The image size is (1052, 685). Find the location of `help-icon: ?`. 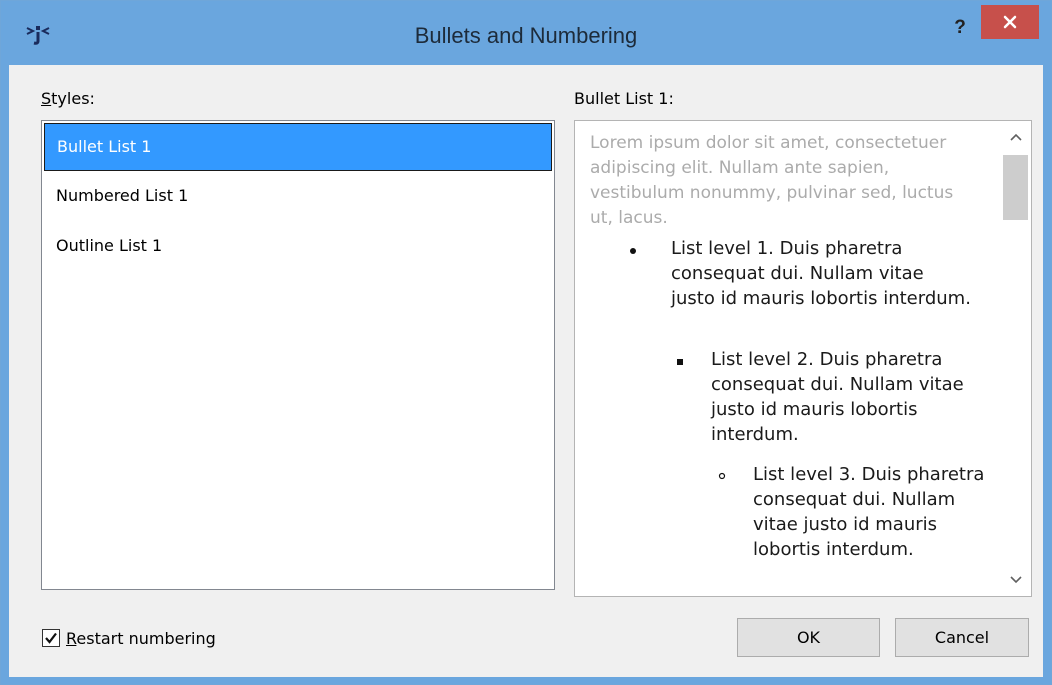

help-icon: ? is located at coordinates (960, 27).